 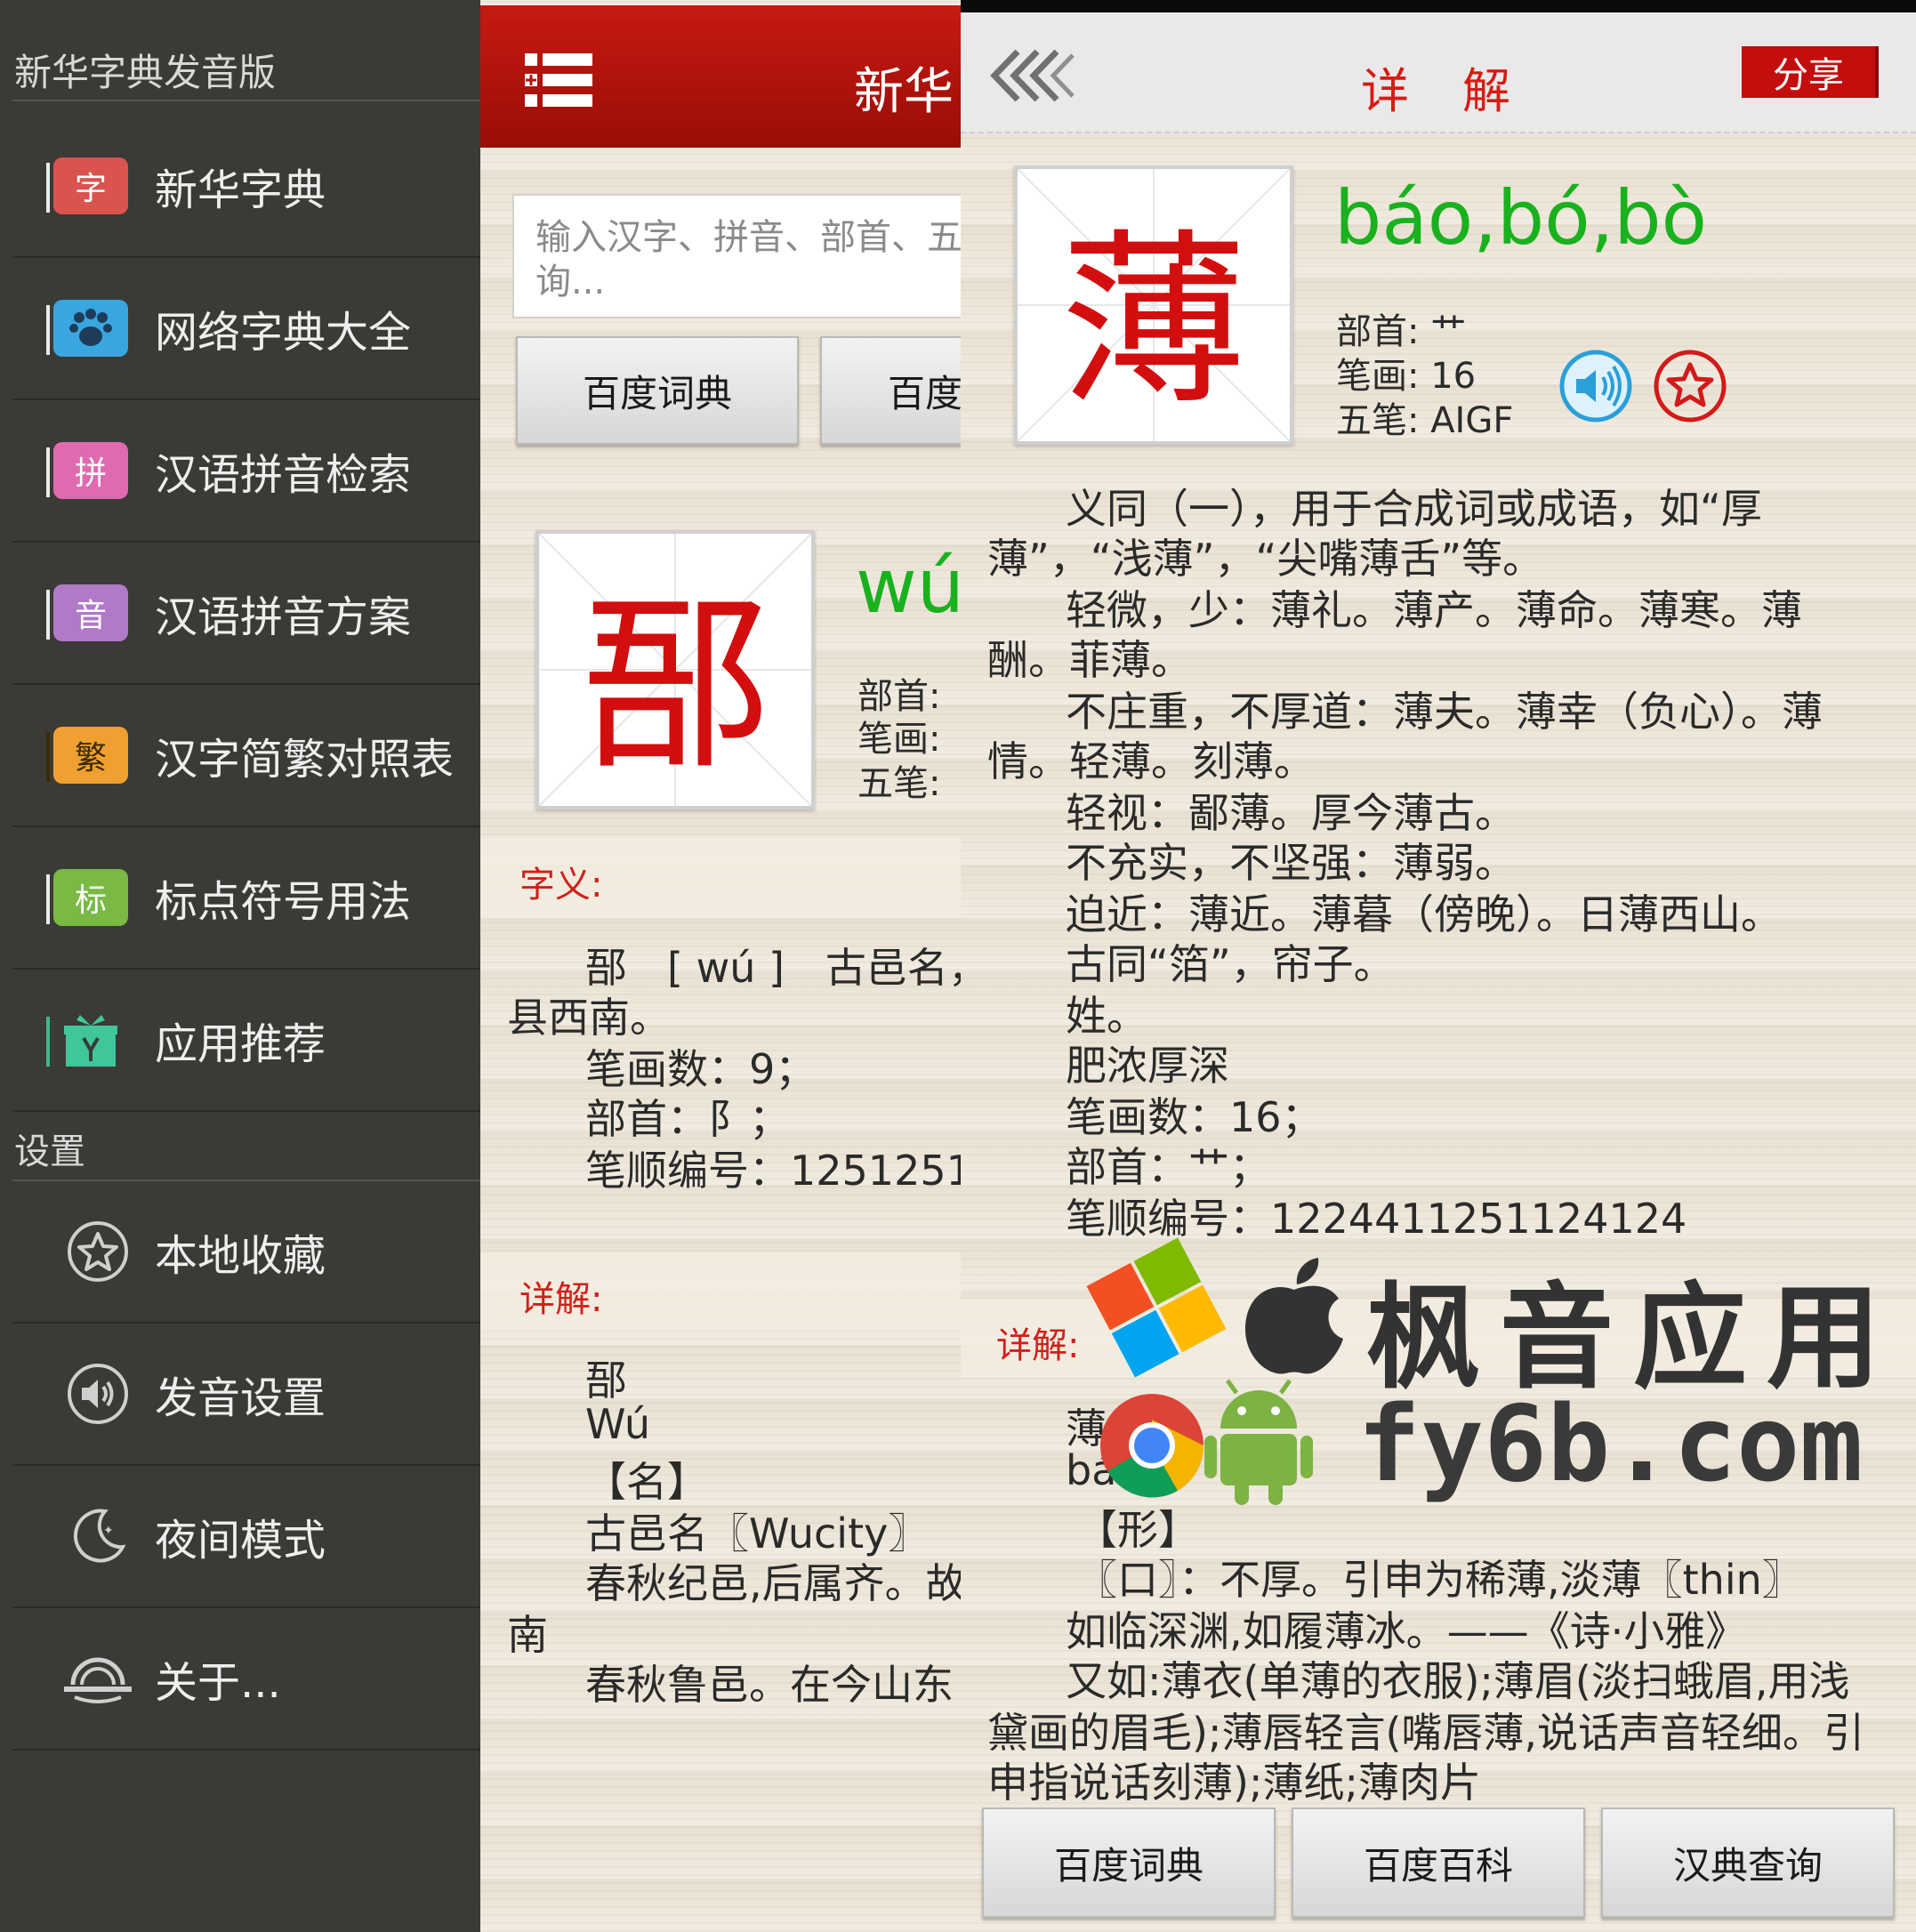 What do you see at coordinates (87, 185) in the screenshot?
I see `zi-char-icon: 字` at bounding box center [87, 185].